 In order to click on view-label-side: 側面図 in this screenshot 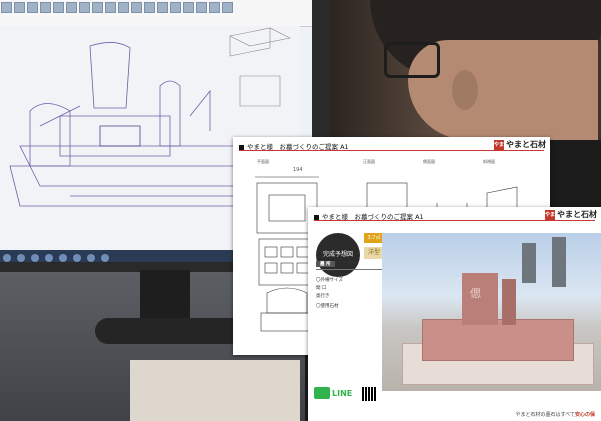, I will do `click(429, 161)`.